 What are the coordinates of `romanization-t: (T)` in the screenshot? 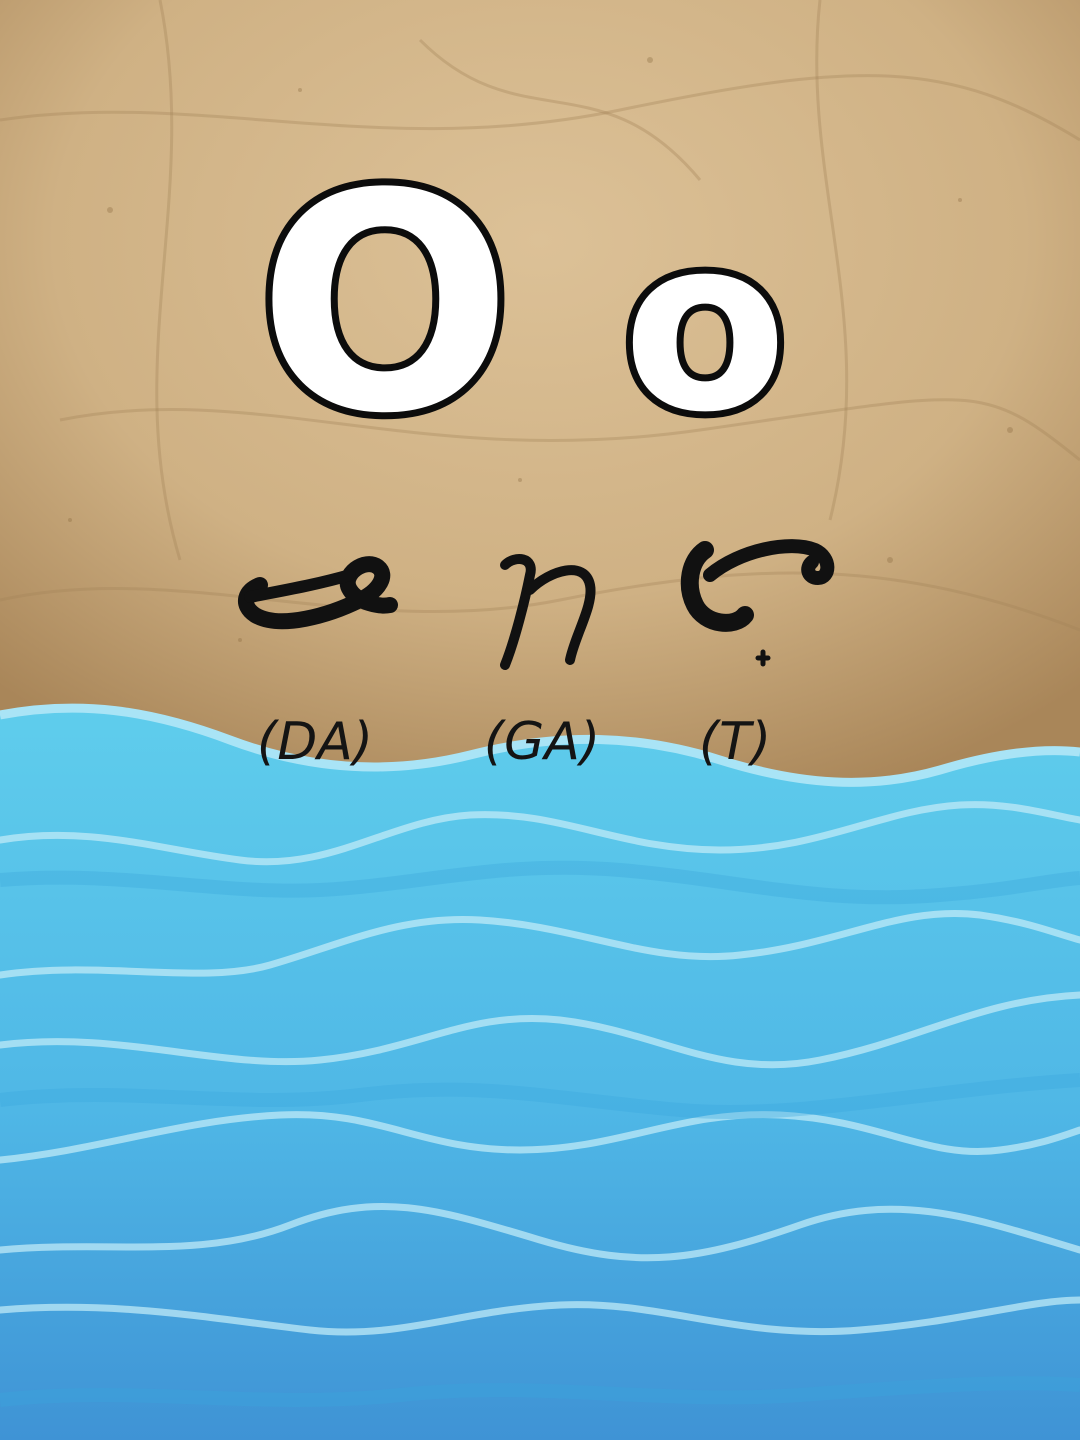 It's located at (735, 742).